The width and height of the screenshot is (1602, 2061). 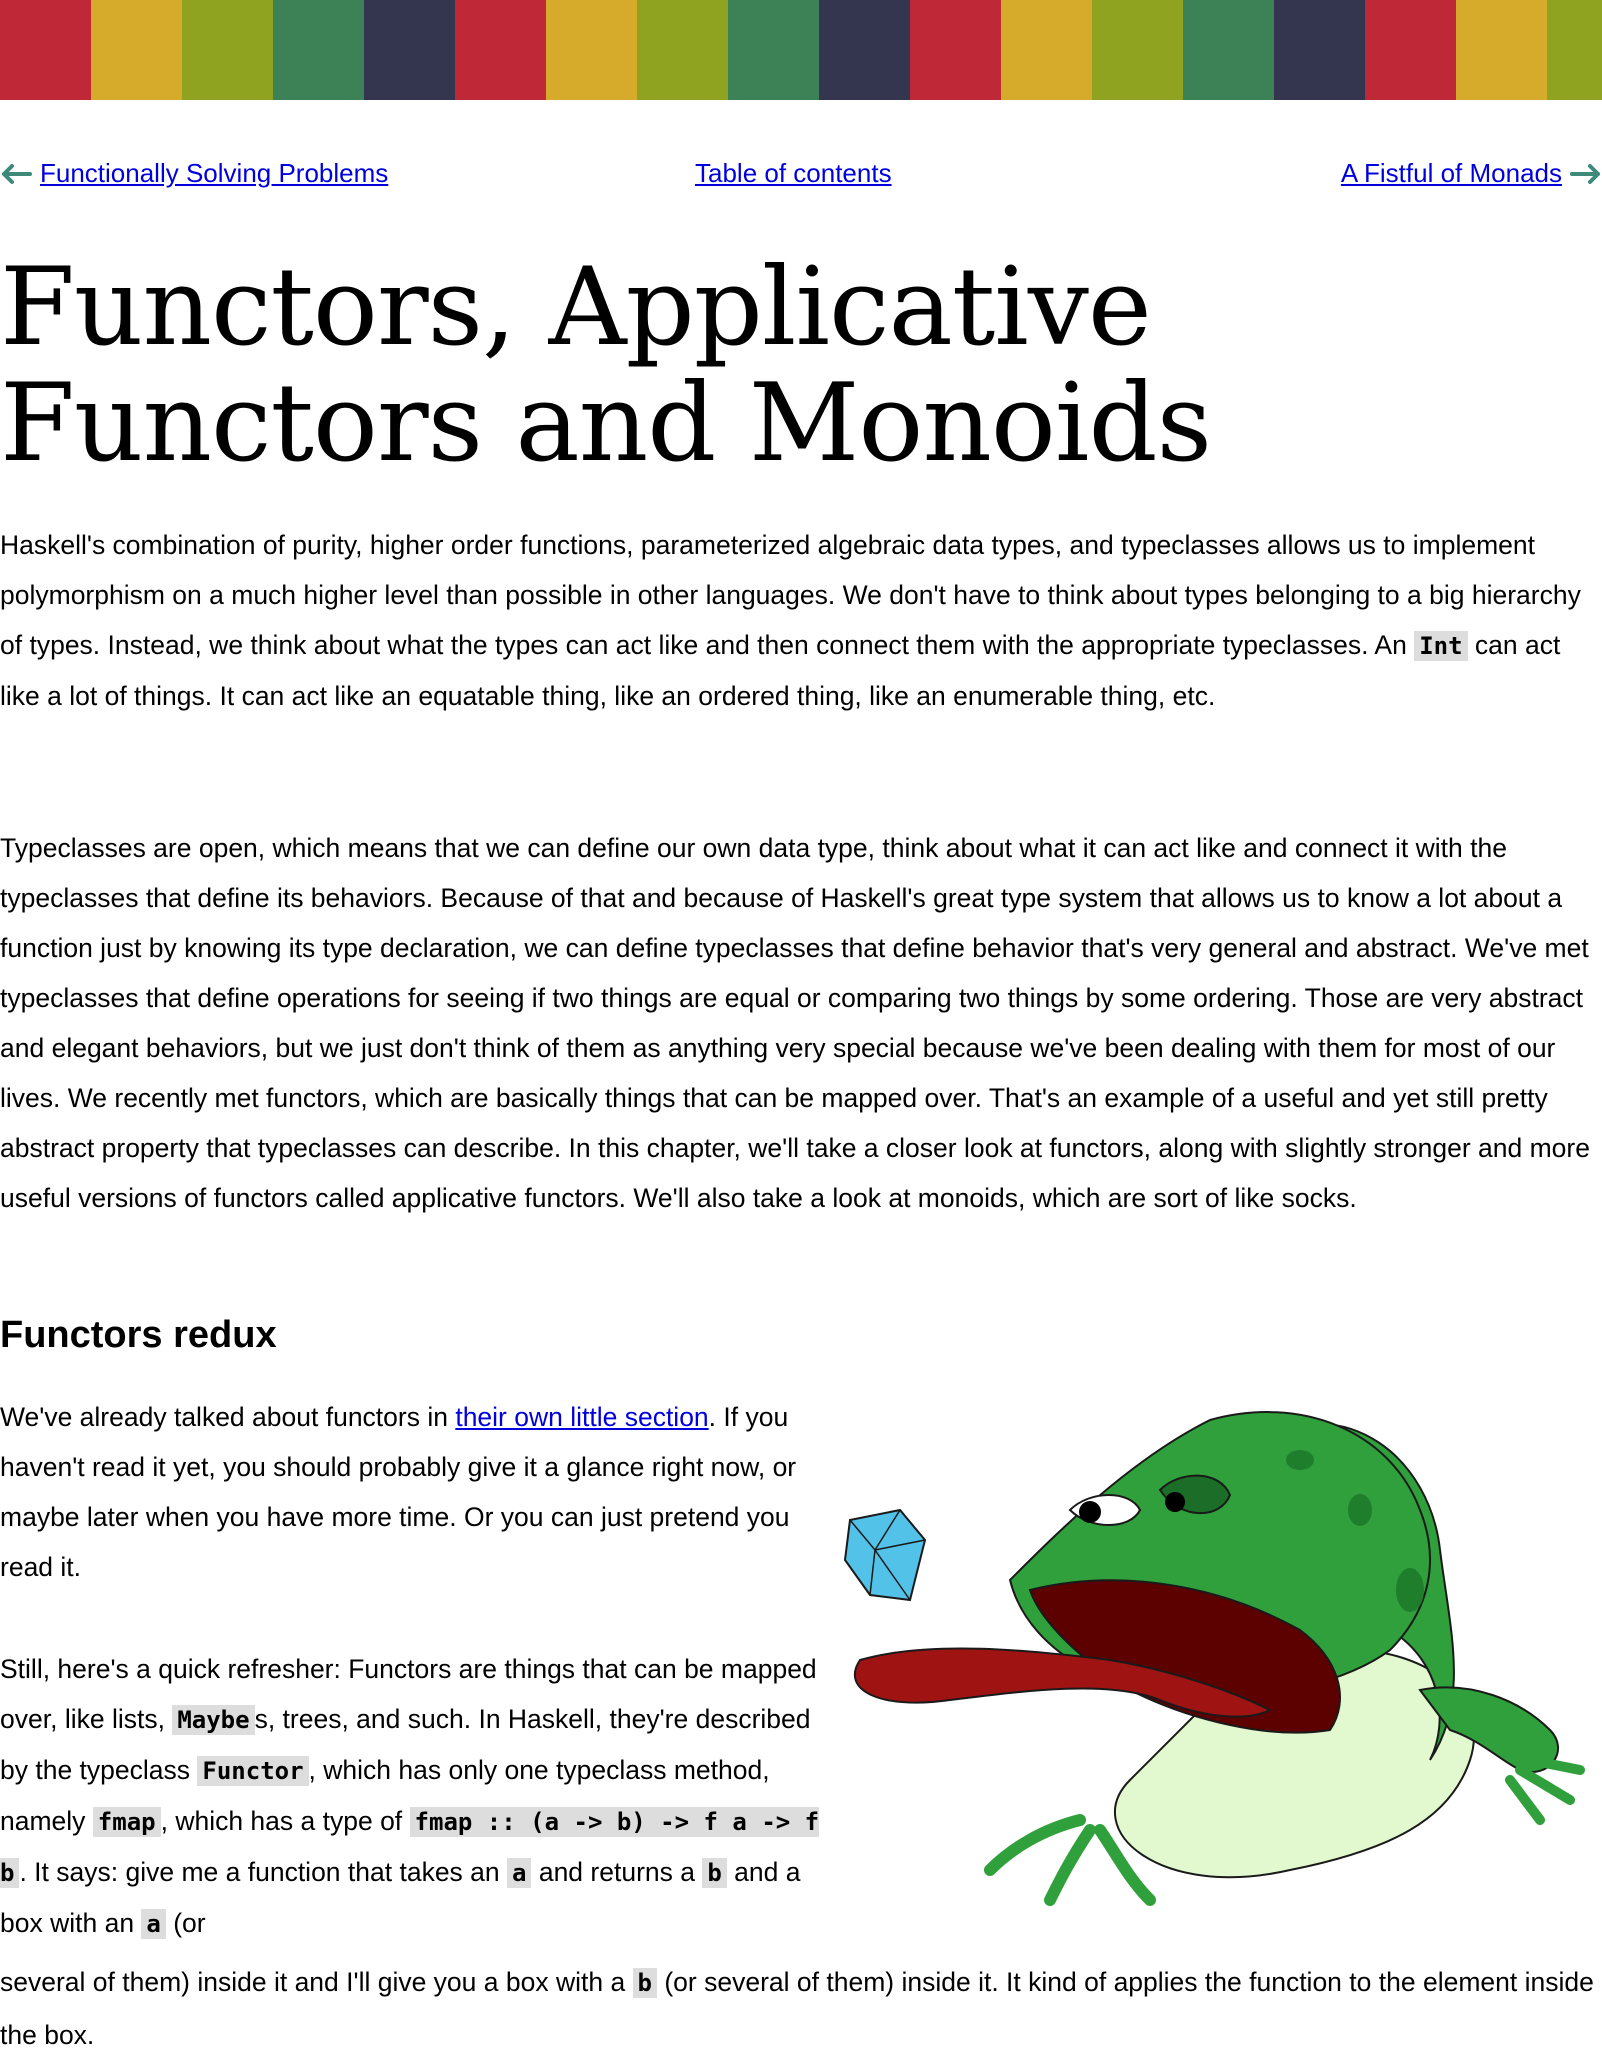 I want to click on p4-text-d: , which has a type of, so click(x=285, y=1821).